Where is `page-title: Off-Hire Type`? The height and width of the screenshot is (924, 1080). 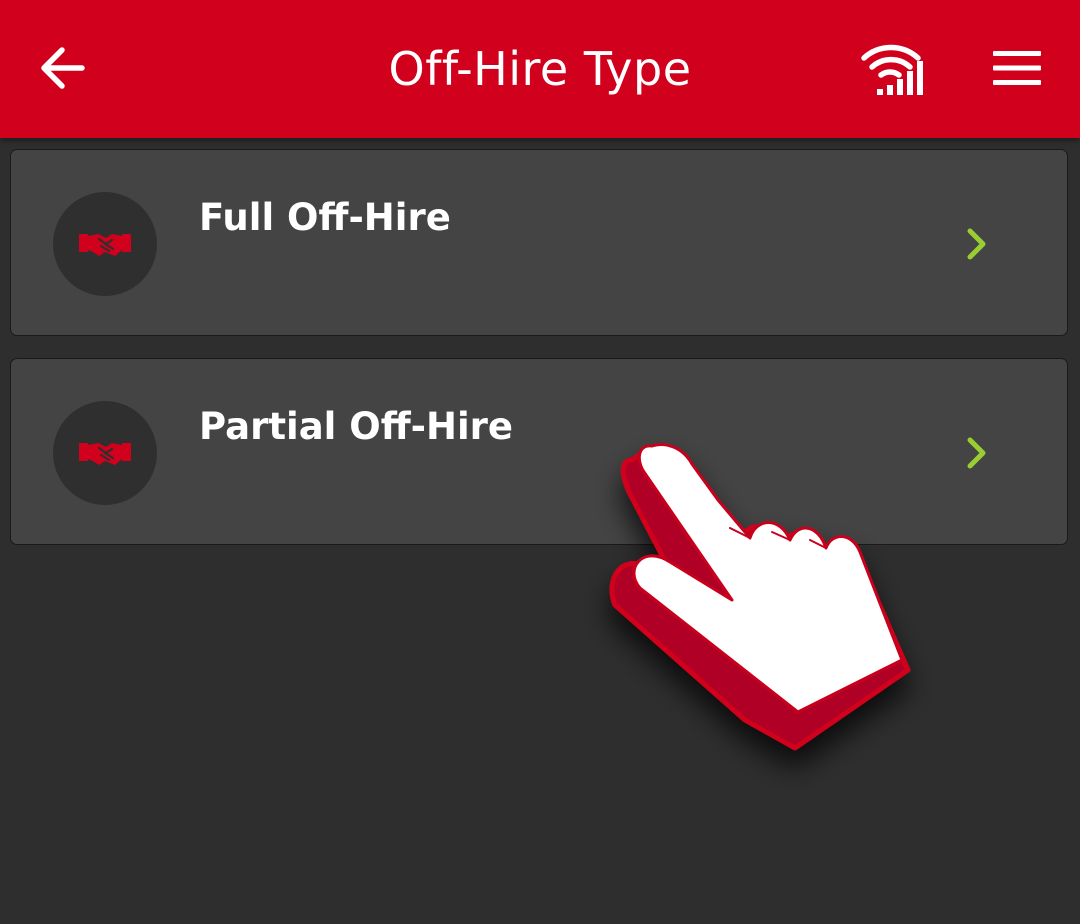
page-title: Off-Hire Type is located at coordinates (540, 69).